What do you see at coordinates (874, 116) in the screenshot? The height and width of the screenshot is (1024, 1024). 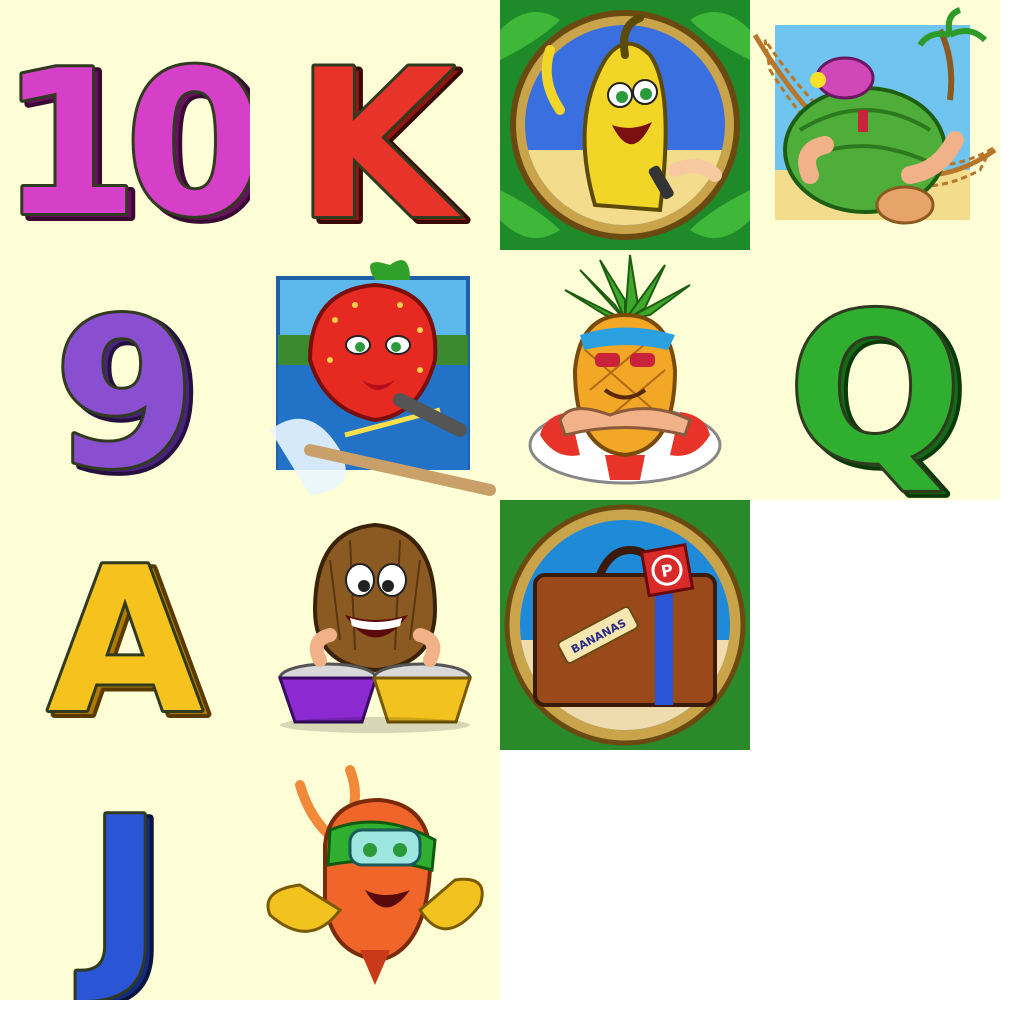 I see `watermelon-hammock-icon` at bounding box center [874, 116].